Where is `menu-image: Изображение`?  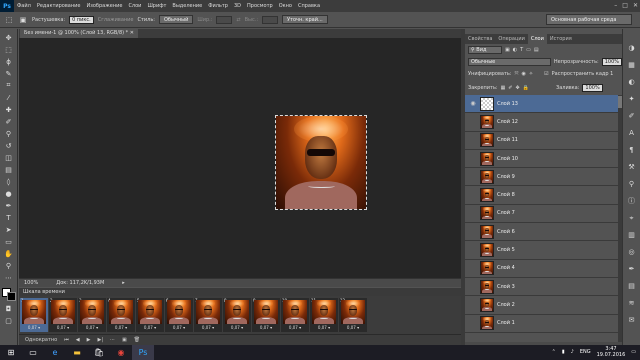 menu-image: Изображение is located at coordinates (104, 6).